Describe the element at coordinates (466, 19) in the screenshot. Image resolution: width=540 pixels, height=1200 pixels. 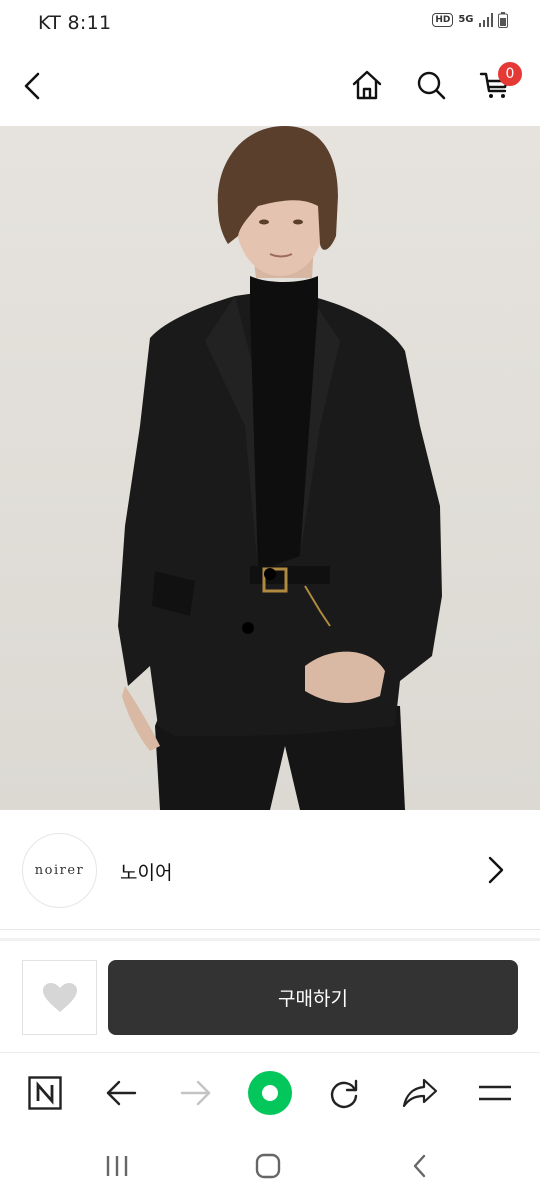
I see `network-5g-icon: 5G` at that location.